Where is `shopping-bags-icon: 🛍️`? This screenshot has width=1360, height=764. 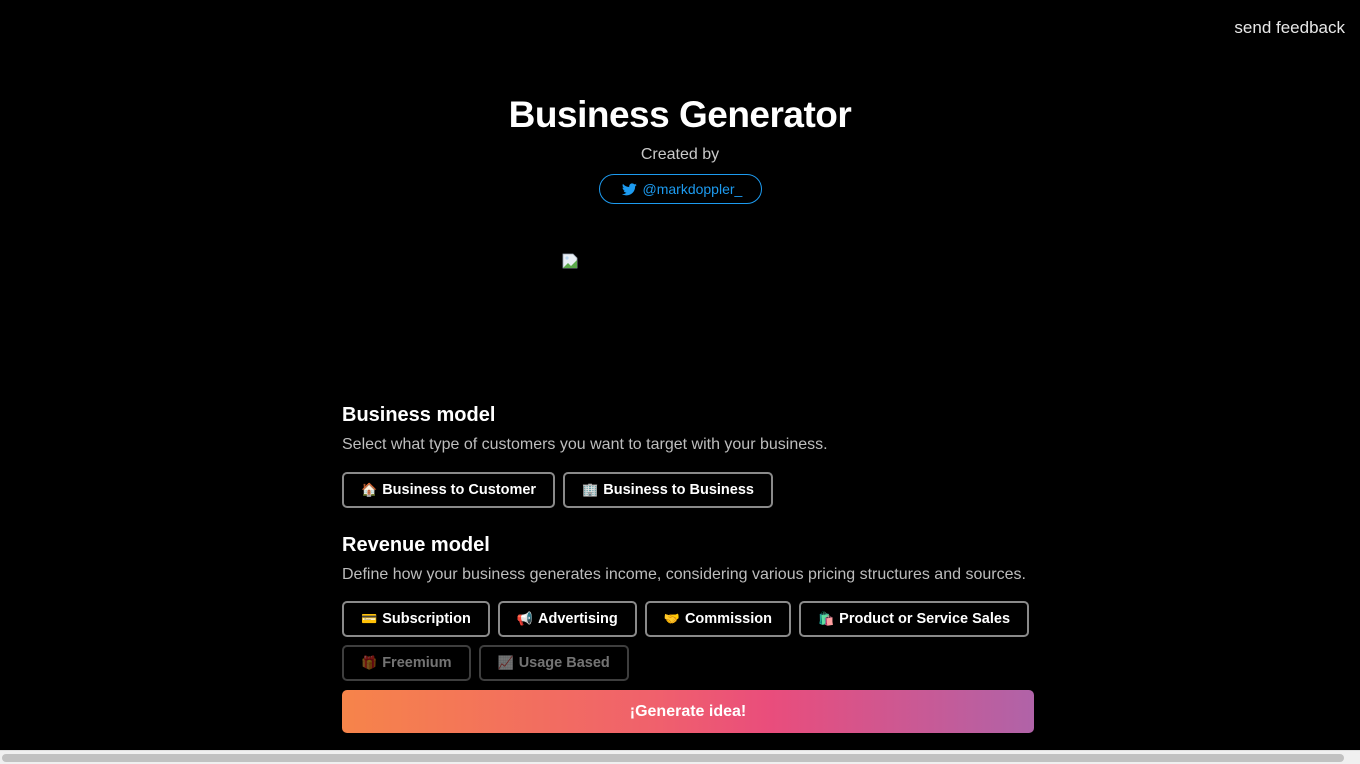 shopping-bags-icon: 🛍️ is located at coordinates (826, 618).